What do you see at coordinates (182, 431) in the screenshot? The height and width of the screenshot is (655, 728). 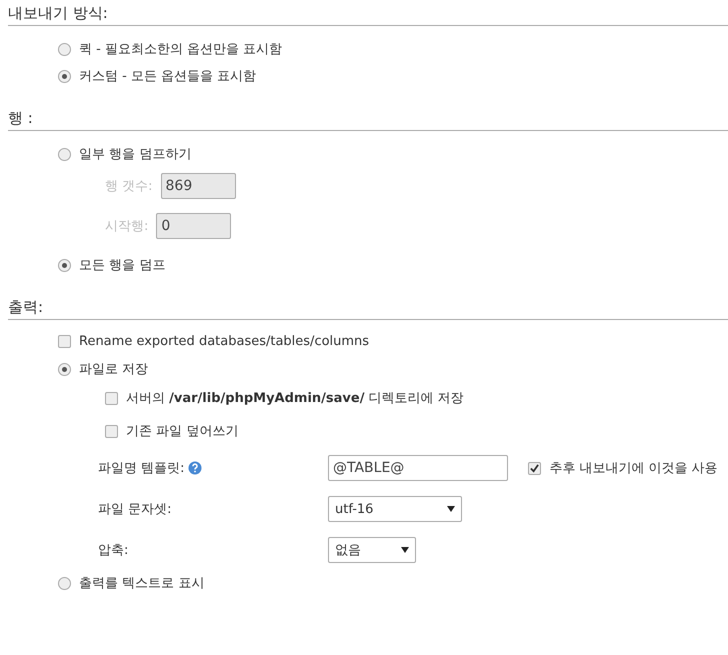 I see `option-label: 기존 파일 덮어쓰기` at bounding box center [182, 431].